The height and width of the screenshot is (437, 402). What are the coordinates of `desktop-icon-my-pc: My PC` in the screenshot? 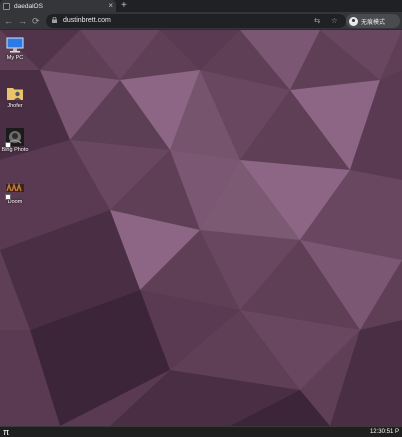 It's located at (15, 48).